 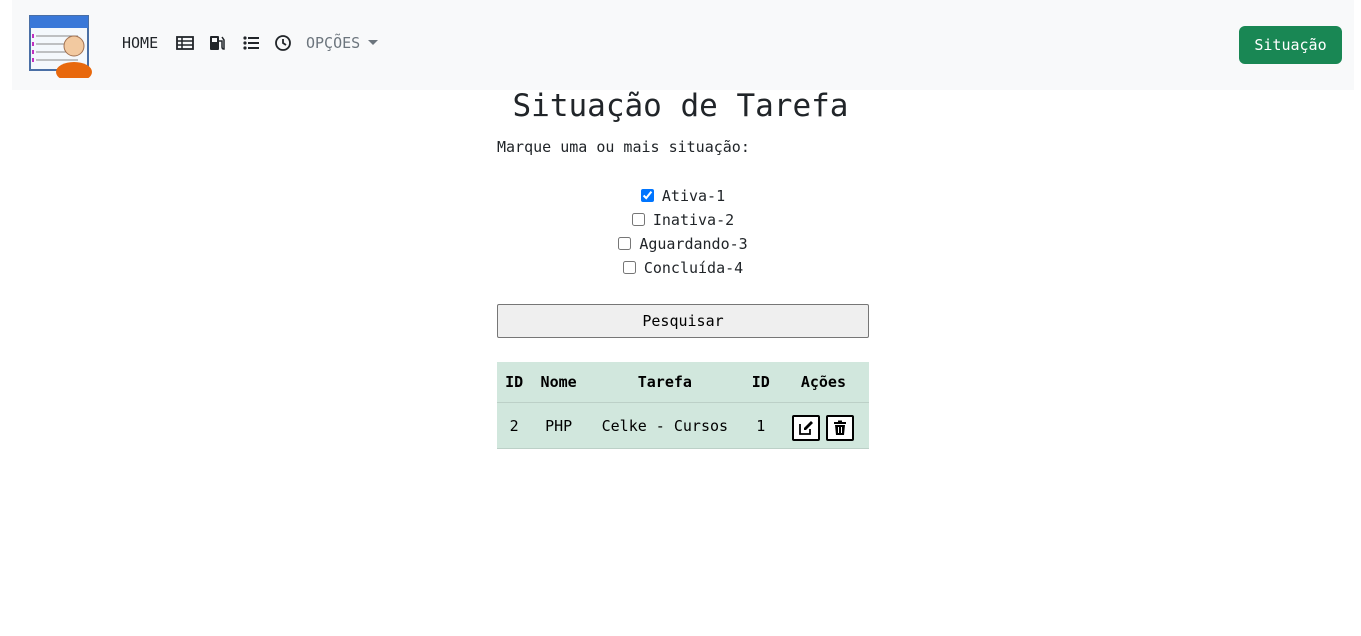 I want to click on column-header-id: ID, so click(x=514, y=382).